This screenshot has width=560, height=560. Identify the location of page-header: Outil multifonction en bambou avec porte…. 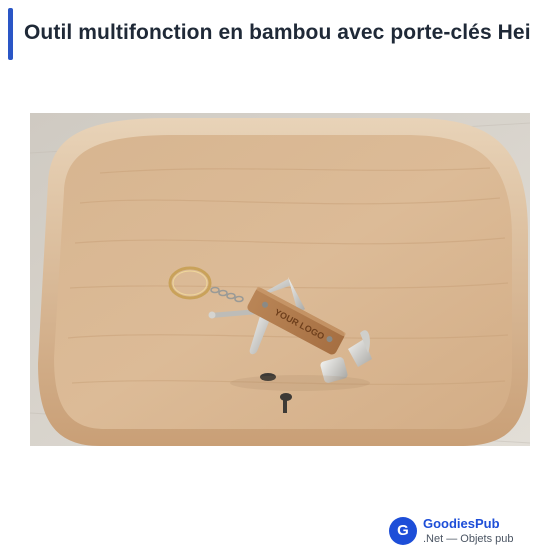
(280, 34).